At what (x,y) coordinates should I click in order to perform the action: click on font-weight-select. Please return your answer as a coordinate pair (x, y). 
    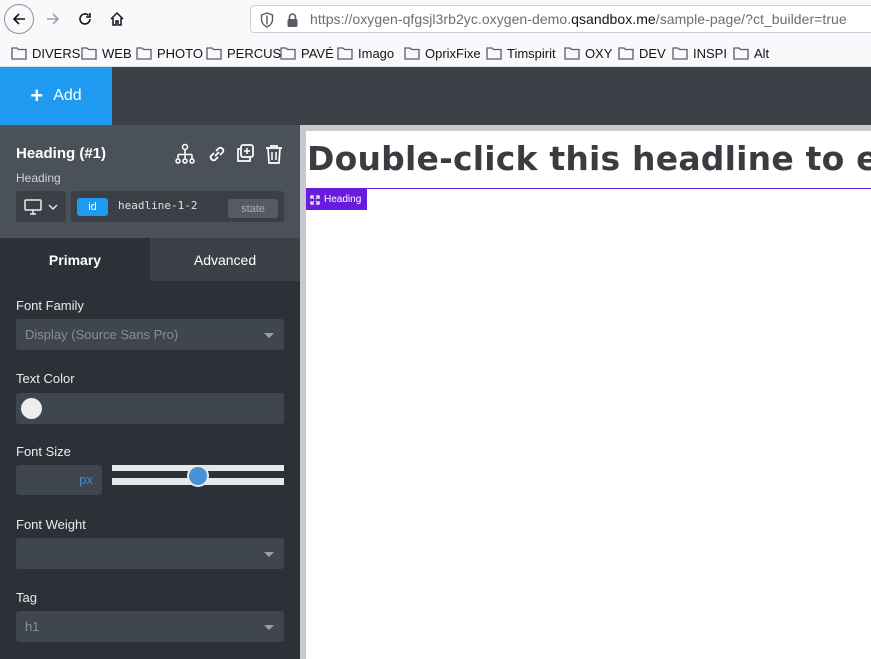
    Looking at the image, I should click on (150, 553).